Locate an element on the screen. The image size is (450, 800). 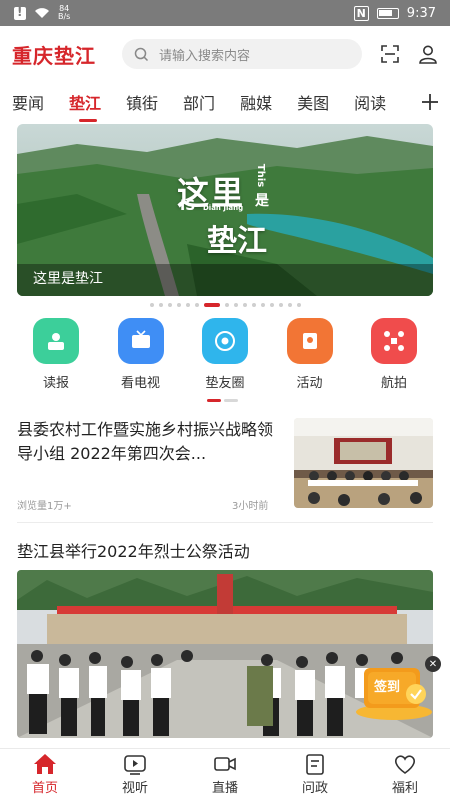
banner-overlay-shi: 是 is located at coordinates (262, 201).